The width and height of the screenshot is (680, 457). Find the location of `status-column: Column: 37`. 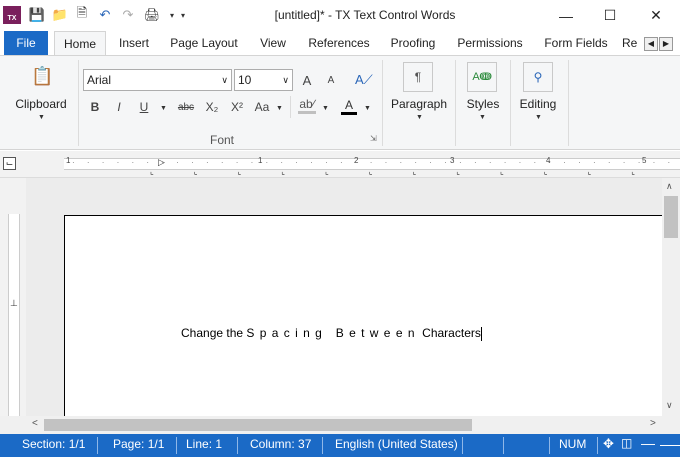

status-column: Column: 37 is located at coordinates (281, 444).